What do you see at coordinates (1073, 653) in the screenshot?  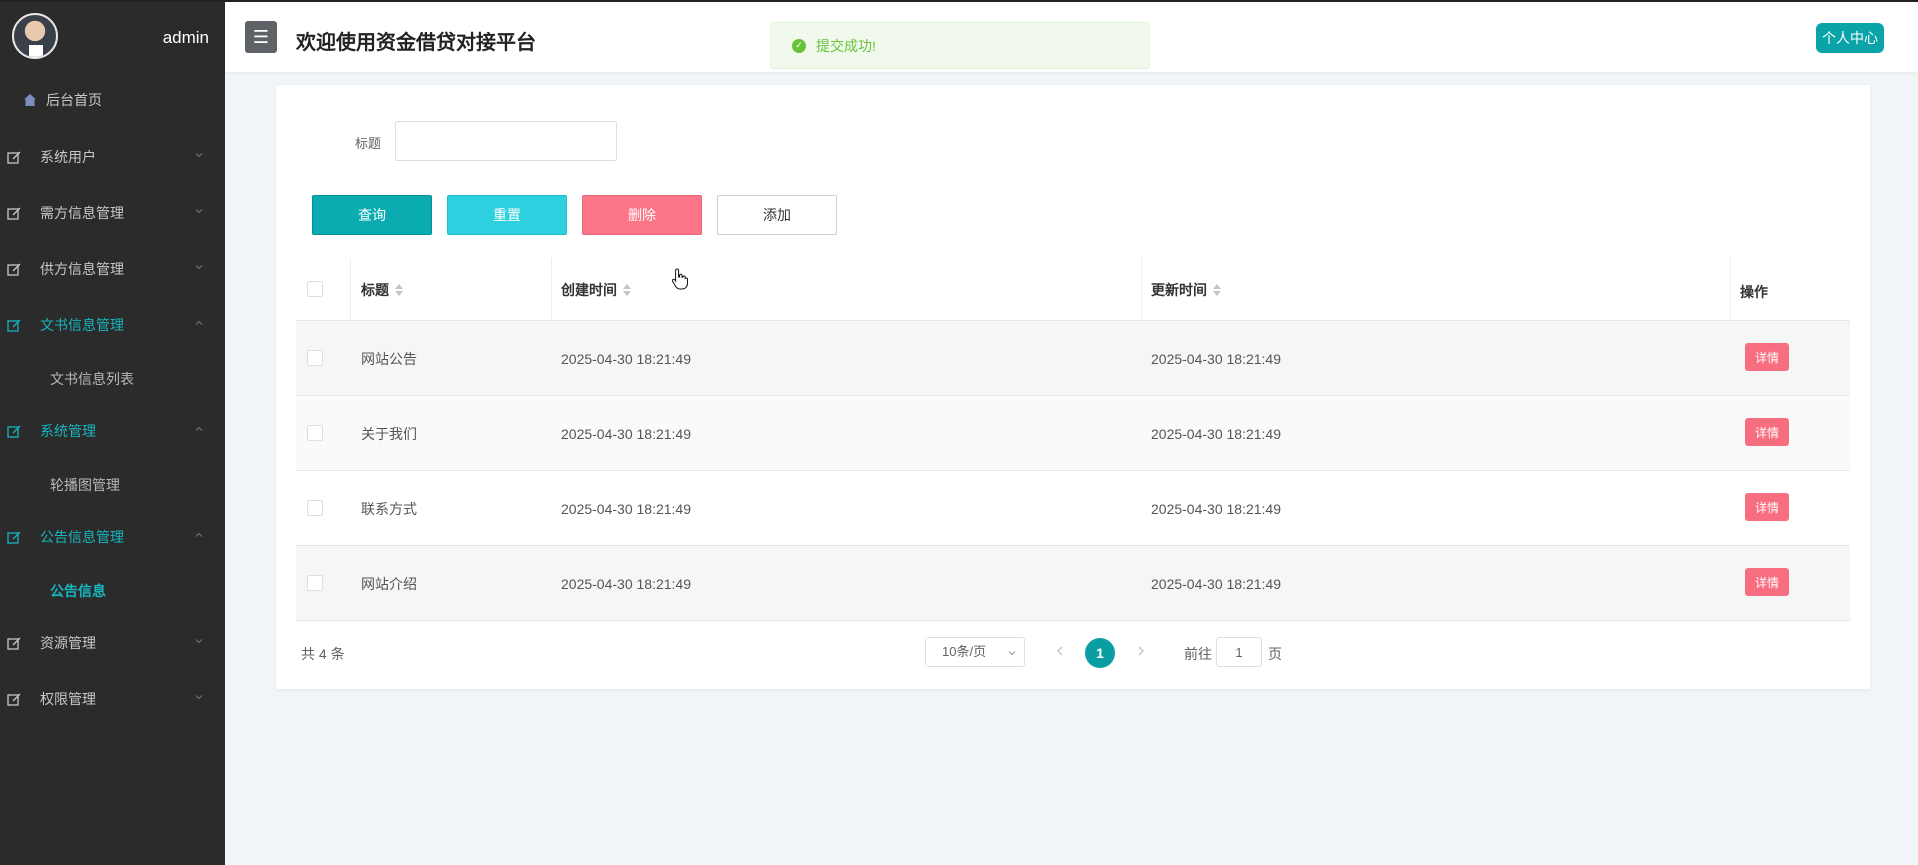 I see `pagination: 共 4 条 10条/页 1 前往 页` at bounding box center [1073, 653].